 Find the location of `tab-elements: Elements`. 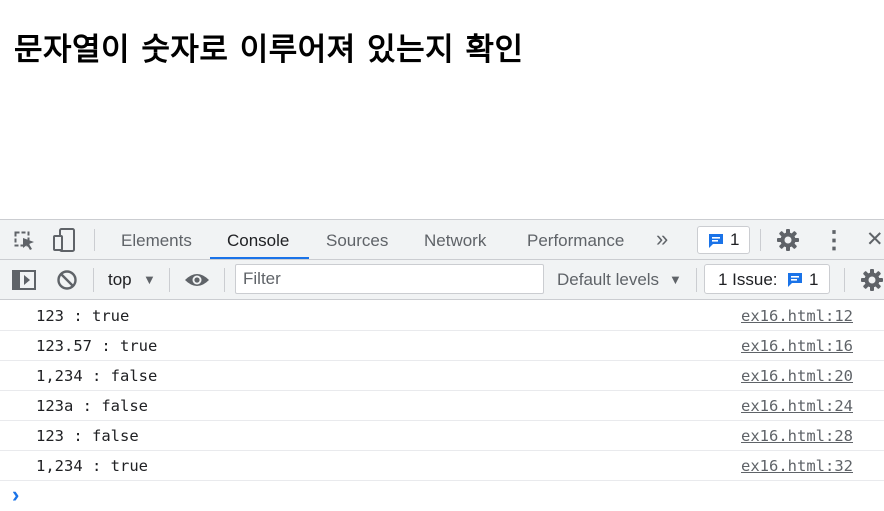

tab-elements: Elements is located at coordinates (156, 239).